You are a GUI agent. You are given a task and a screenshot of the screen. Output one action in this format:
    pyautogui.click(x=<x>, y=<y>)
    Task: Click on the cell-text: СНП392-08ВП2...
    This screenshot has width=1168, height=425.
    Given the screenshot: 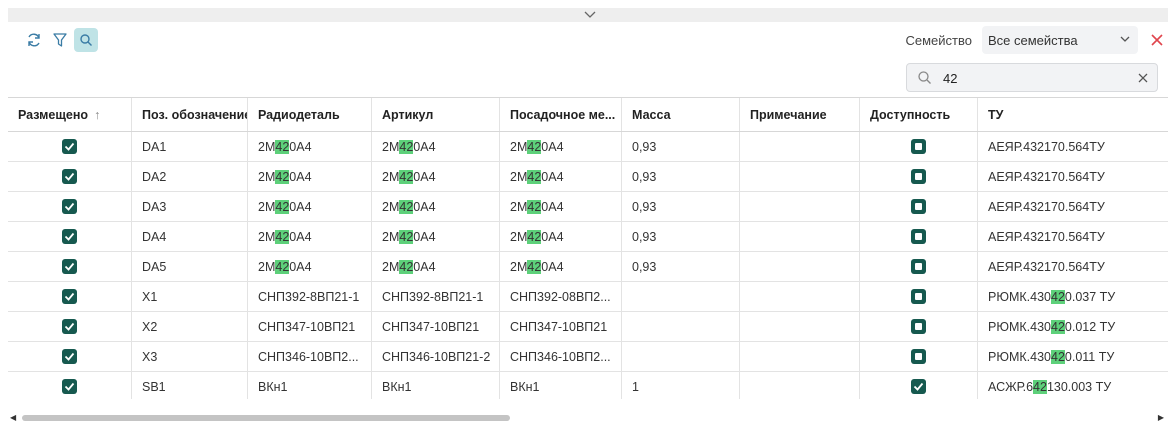 What is the action you would take?
    pyautogui.click(x=560, y=296)
    